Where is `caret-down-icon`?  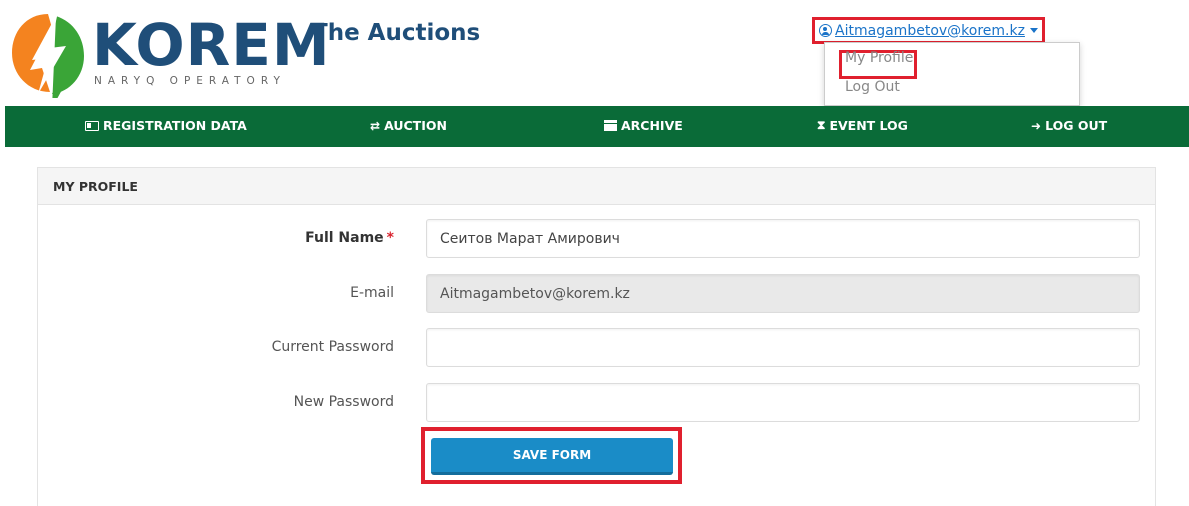
caret-down-icon is located at coordinates (1033, 30).